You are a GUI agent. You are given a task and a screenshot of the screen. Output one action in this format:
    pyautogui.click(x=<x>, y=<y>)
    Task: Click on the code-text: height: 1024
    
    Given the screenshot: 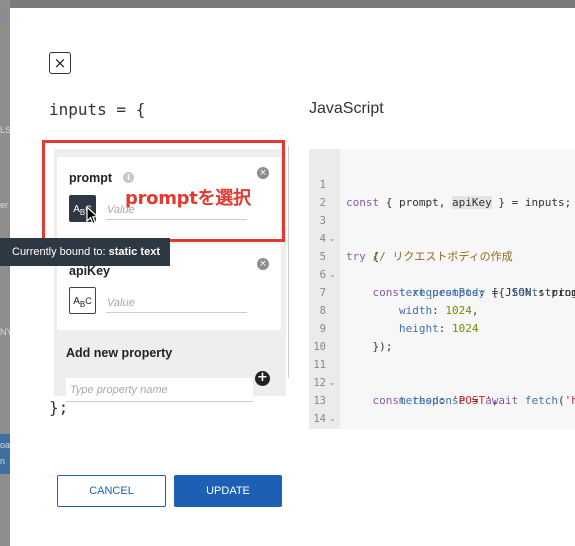 What is the action you would take?
    pyautogui.click(x=438, y=328)
    